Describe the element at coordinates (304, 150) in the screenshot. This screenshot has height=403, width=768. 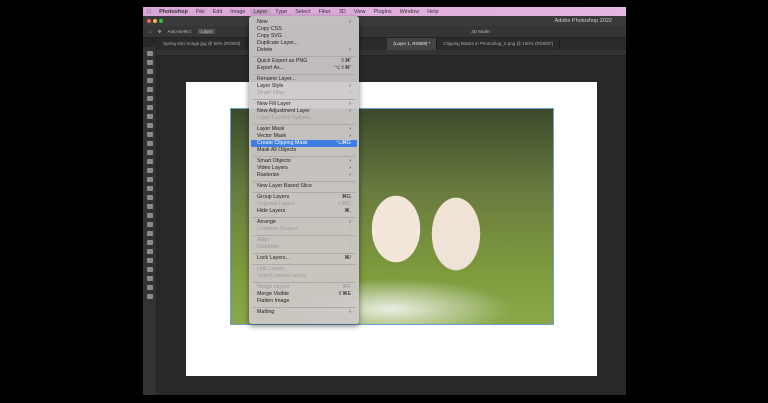
I see `menu-item-mask-all-objects: Mask All Objects` at that location.